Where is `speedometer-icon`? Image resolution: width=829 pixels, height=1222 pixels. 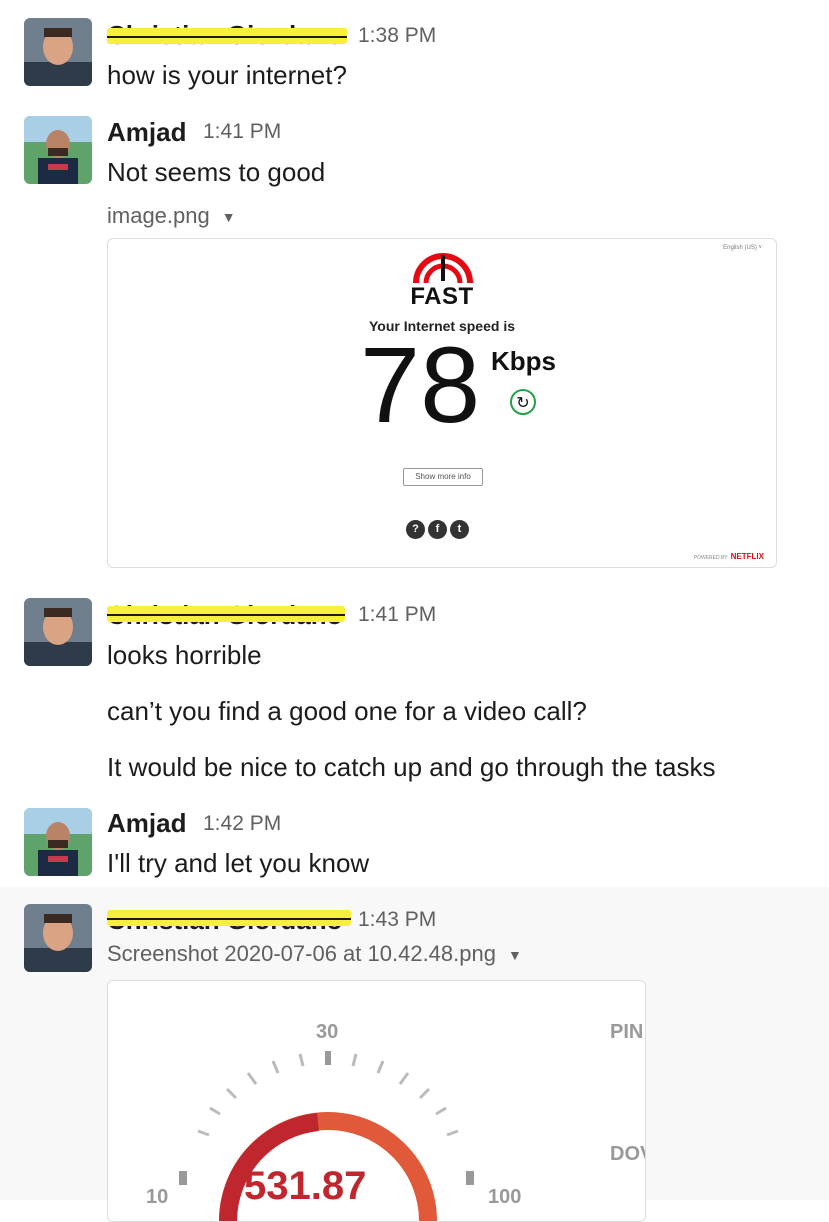
speedometer-icon is located at coordinates (443, 268).